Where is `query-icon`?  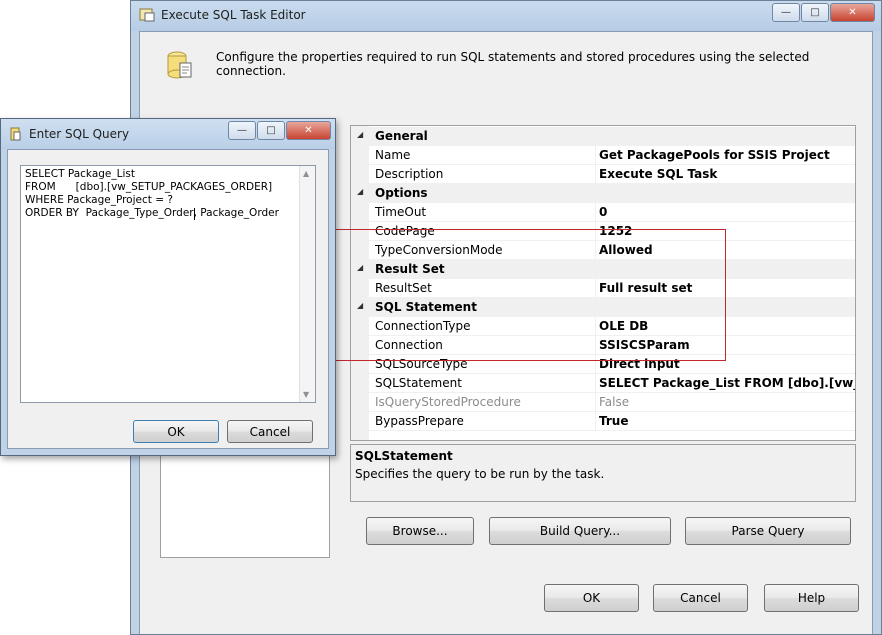 query-icon is located at coordinates (15, 134).